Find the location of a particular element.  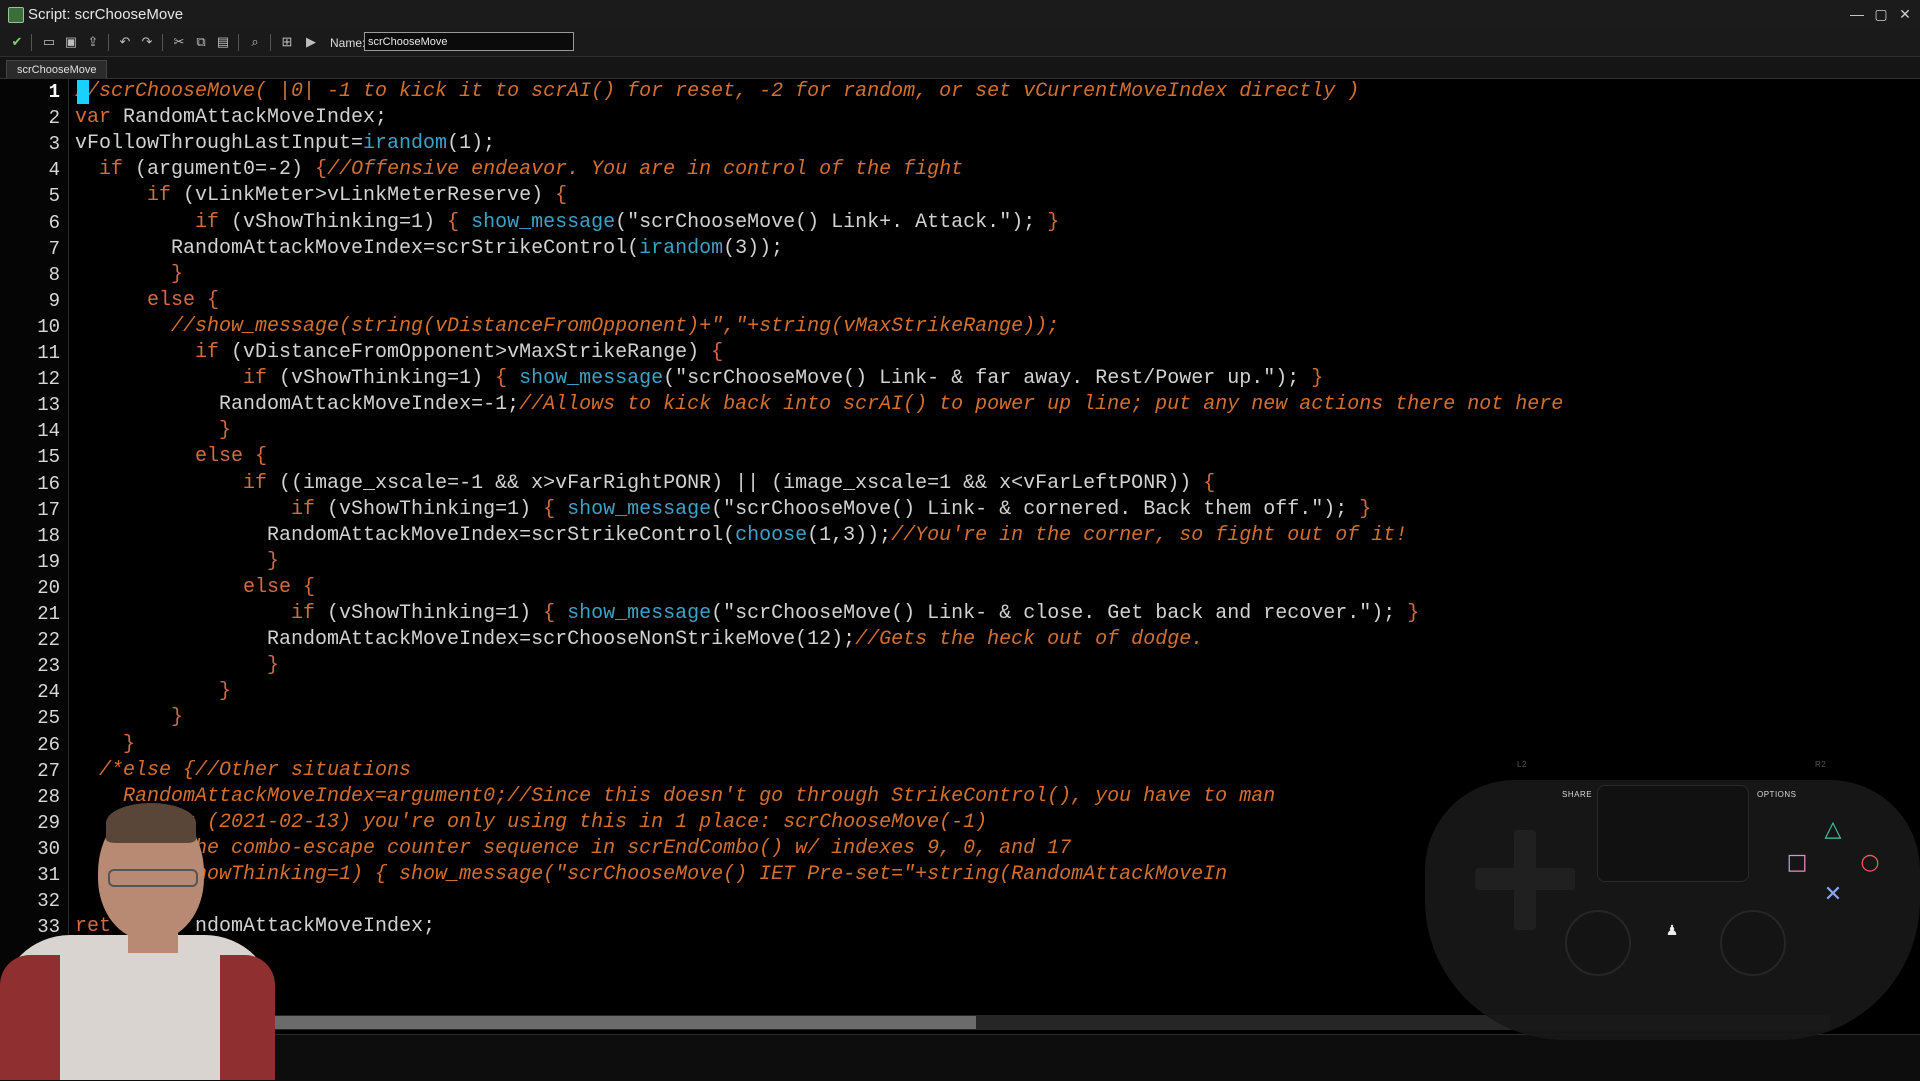

code-token: (vDistanceFromOpponent>vMaxStrikeRange) is located at coordinates (471, 352).